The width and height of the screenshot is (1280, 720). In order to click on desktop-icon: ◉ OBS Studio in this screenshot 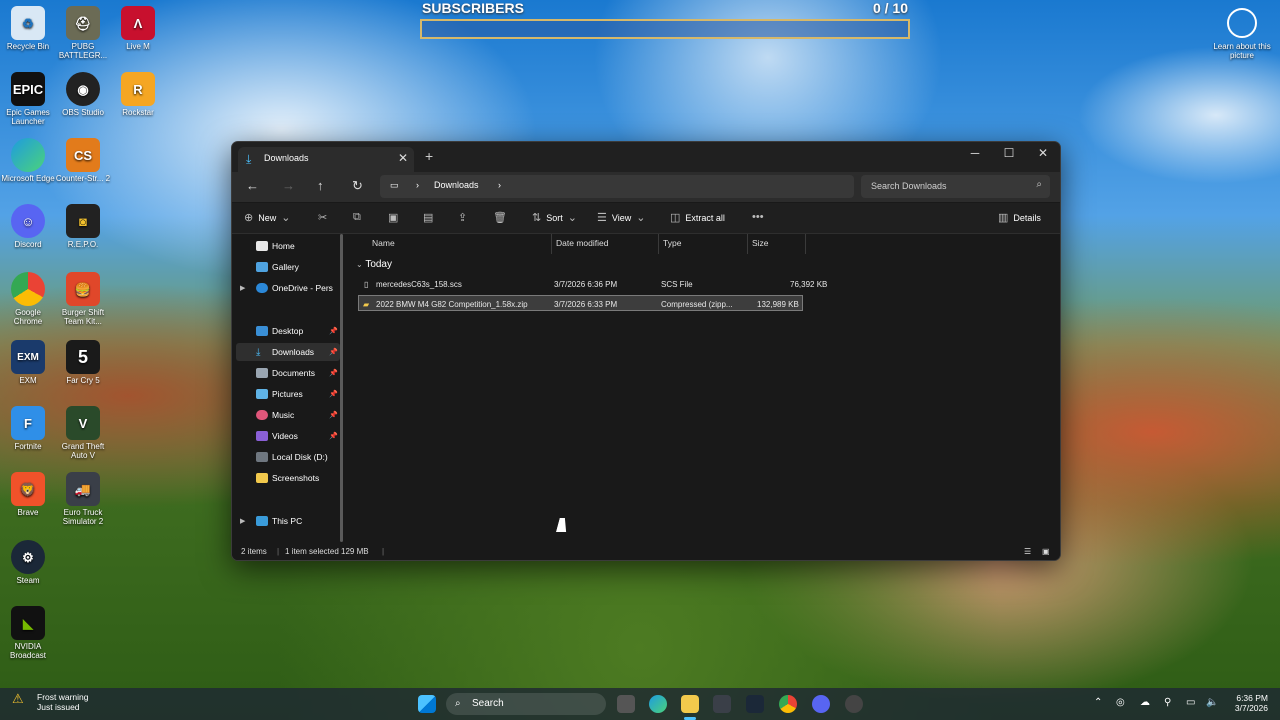, I will do `click(83, 94)`.